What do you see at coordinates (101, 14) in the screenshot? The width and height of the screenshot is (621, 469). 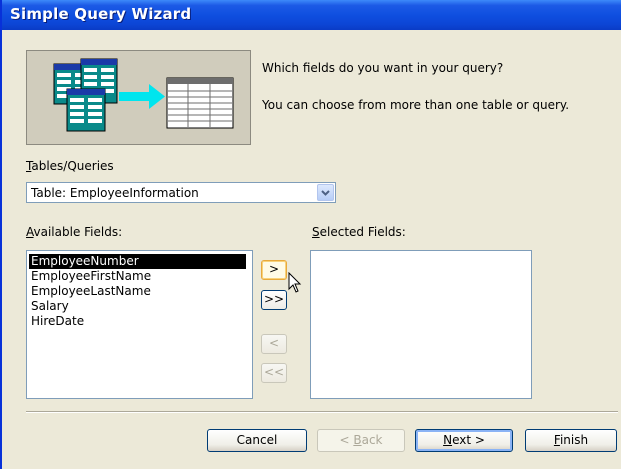 I see `window-title: Simple Query Wizard` at bounding box center [101, 14].